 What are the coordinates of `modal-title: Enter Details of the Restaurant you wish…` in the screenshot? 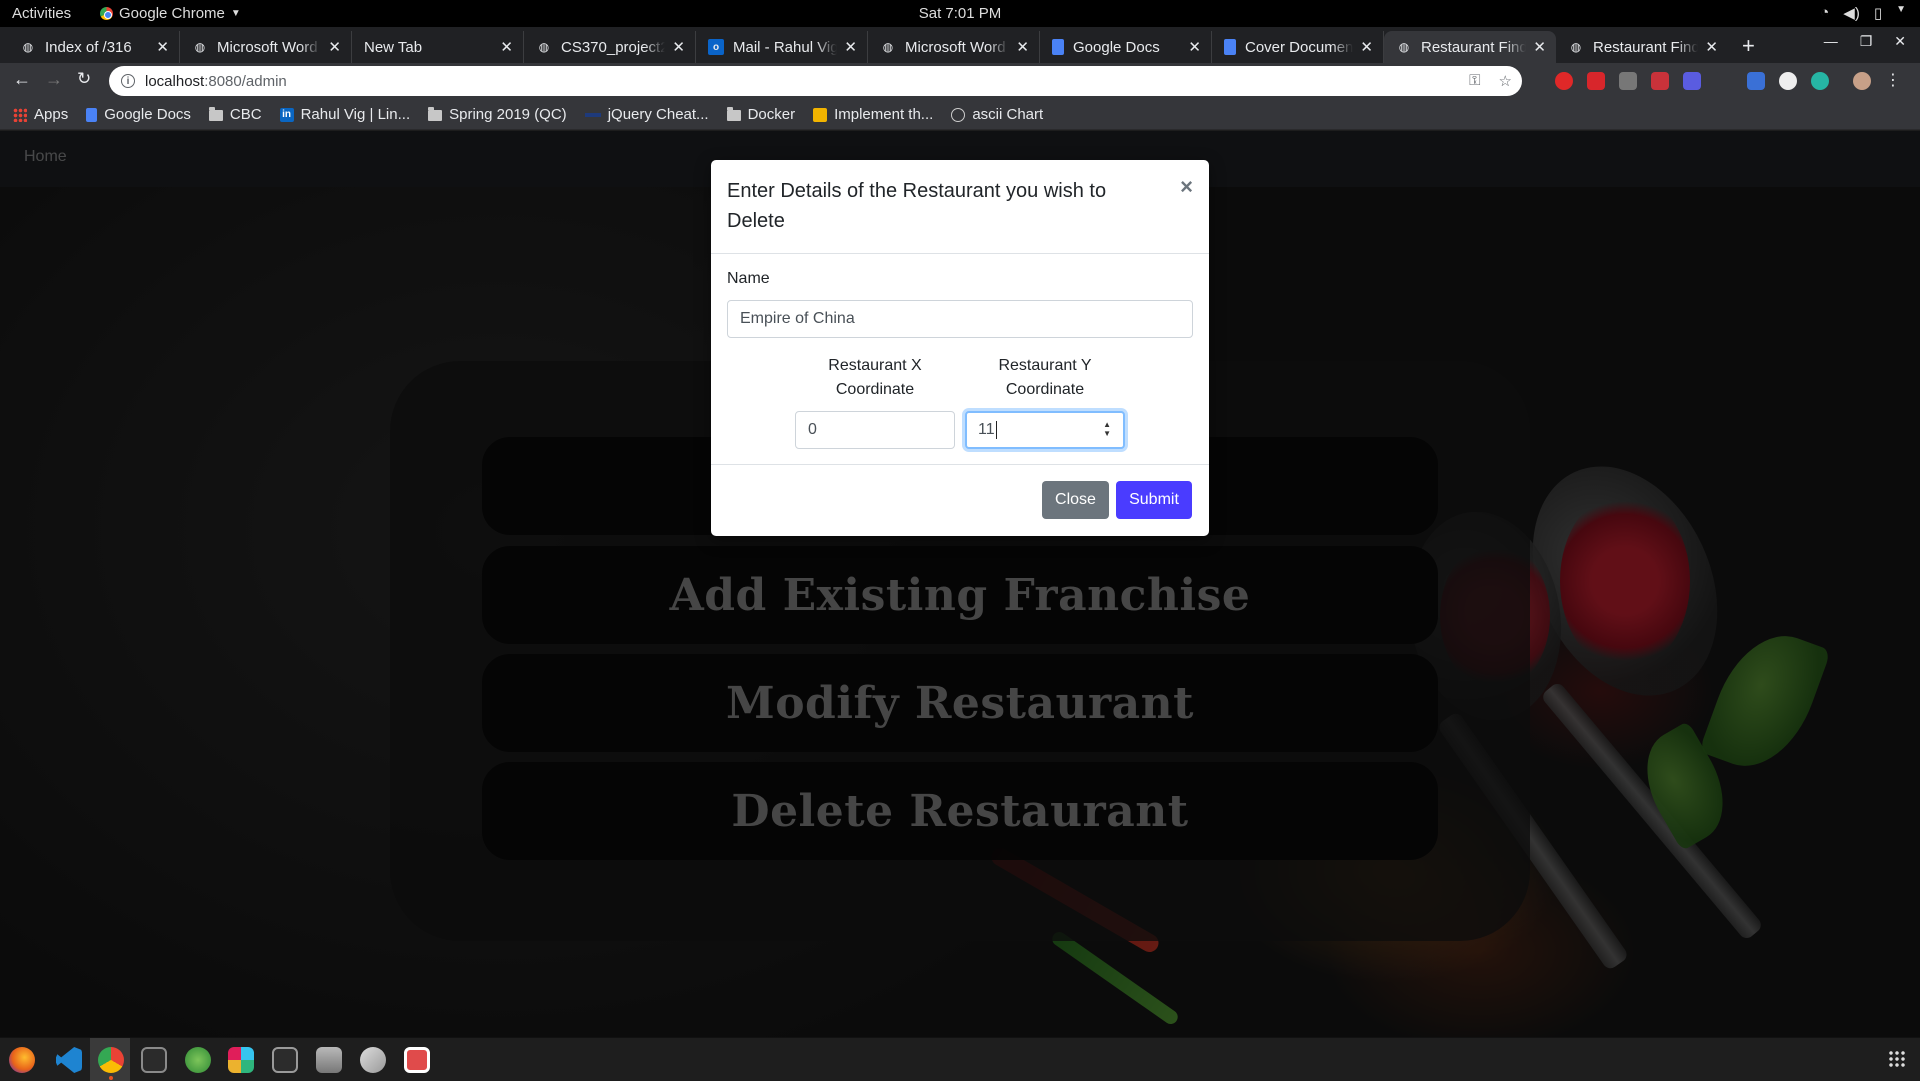 It's located at (917, 206).